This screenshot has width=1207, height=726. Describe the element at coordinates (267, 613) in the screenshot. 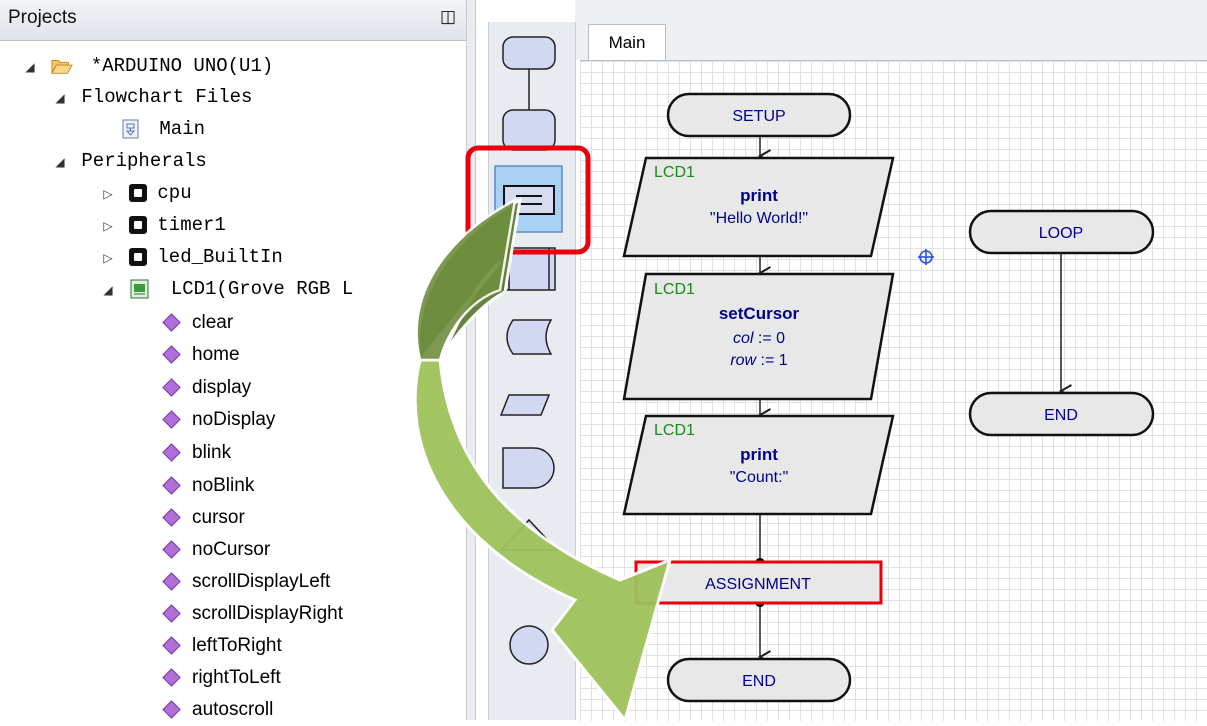

I see `method-label: scrollDisplayRight` at that location.